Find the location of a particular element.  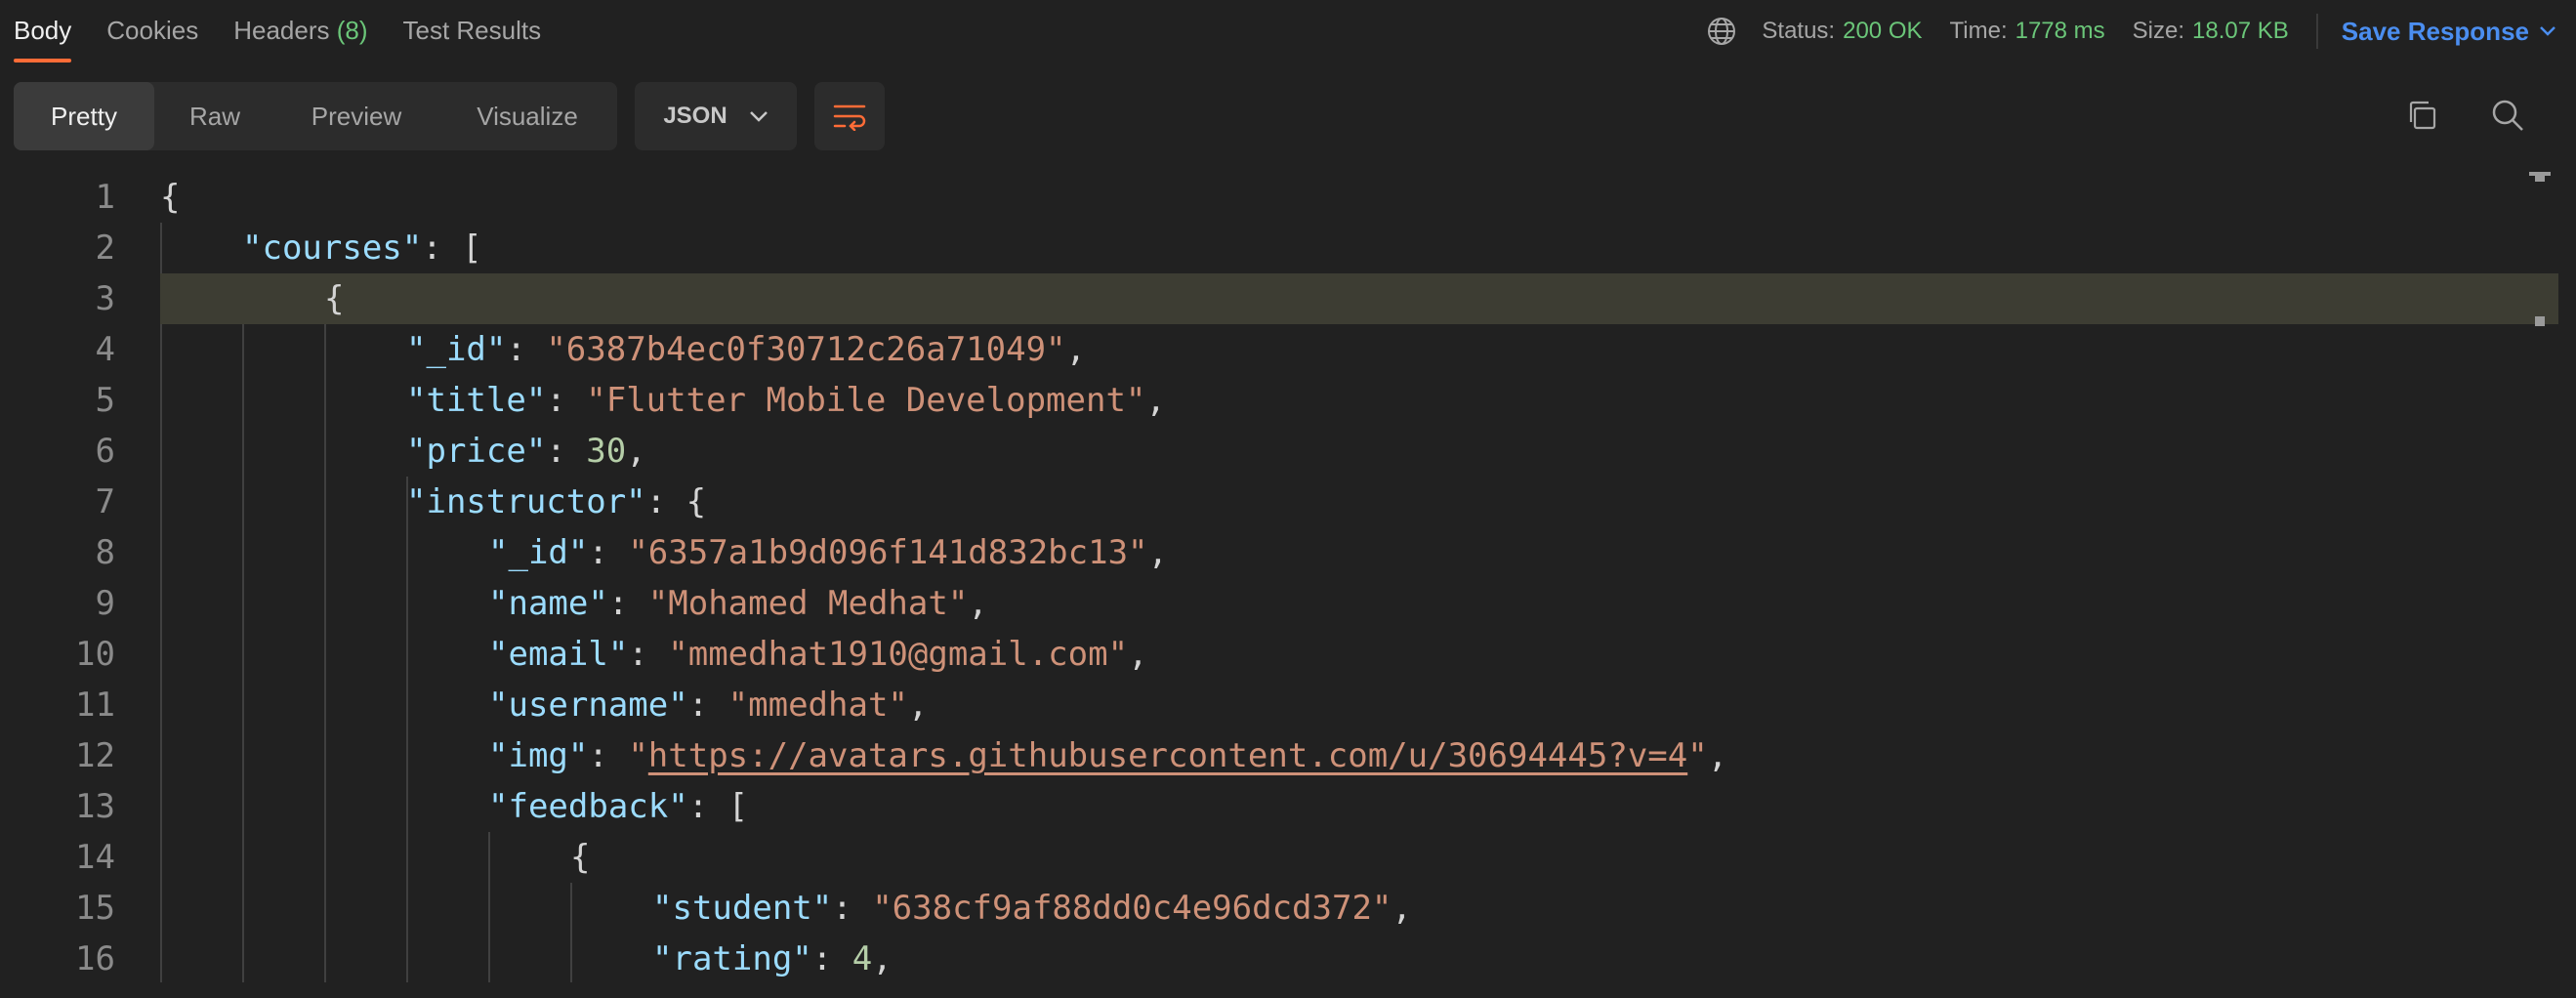

json-string: "mmedhat" is located at coordinates (818, 706).